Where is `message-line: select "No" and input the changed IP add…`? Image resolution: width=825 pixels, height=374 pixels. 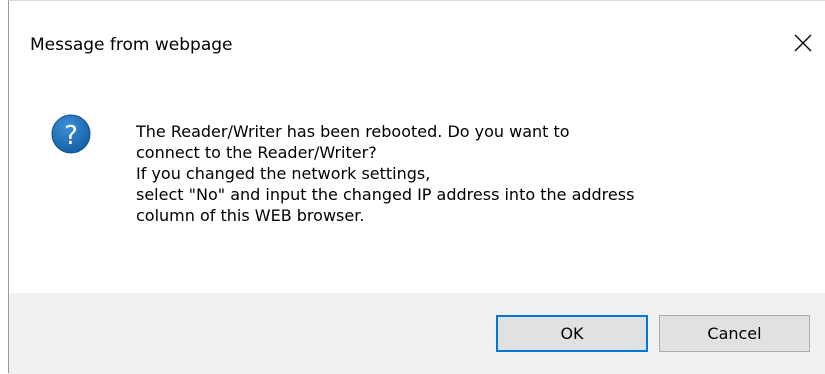 message-line: select "No" and input the changed IP add… is located at coordinates (385, 194).